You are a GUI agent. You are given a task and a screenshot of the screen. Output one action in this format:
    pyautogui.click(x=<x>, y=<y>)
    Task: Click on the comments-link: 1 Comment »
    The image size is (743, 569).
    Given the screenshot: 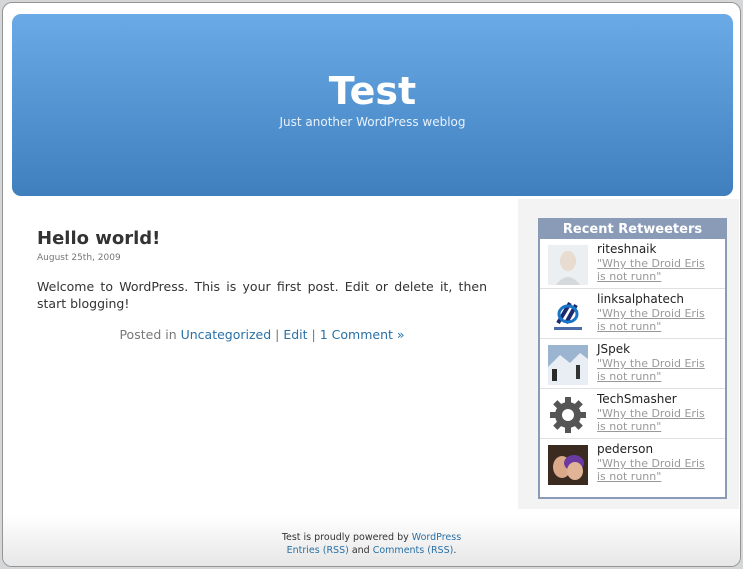 What is the action you would take?
    pyautogui.click(x=362, y=334)
    